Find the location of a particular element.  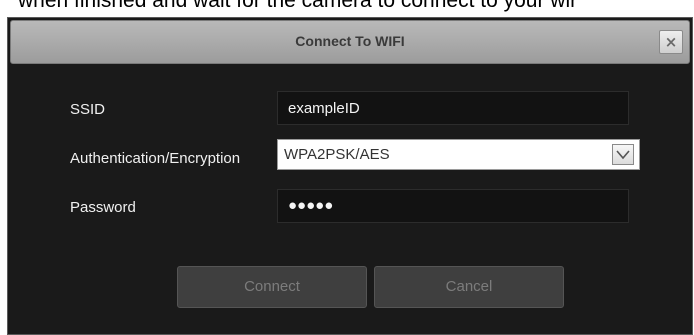

close-button: × is located at coordinates (671, 42).